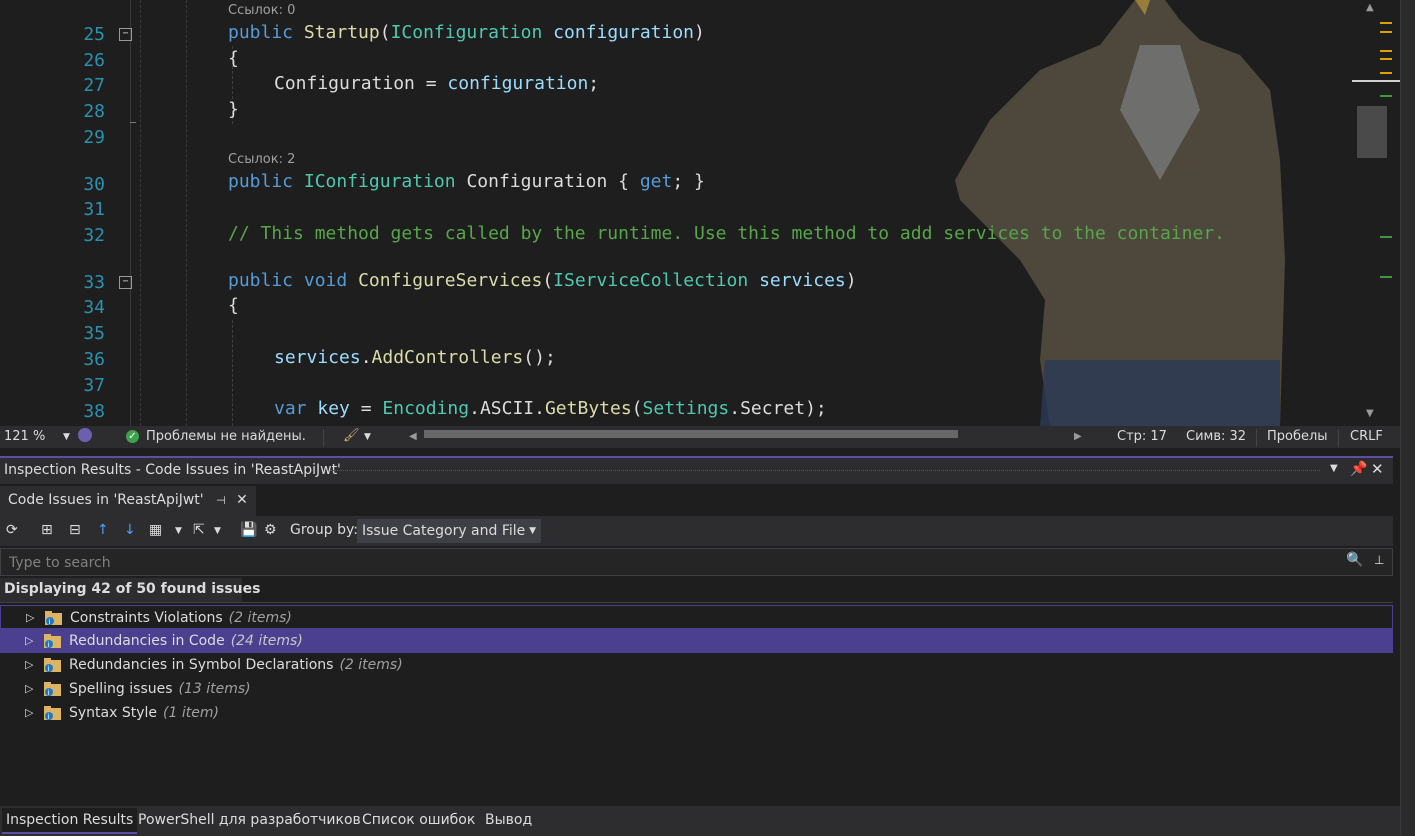 The height and width of the screenshot is (836, 1415). I want to click on line-number: 30, so click(94, 184).